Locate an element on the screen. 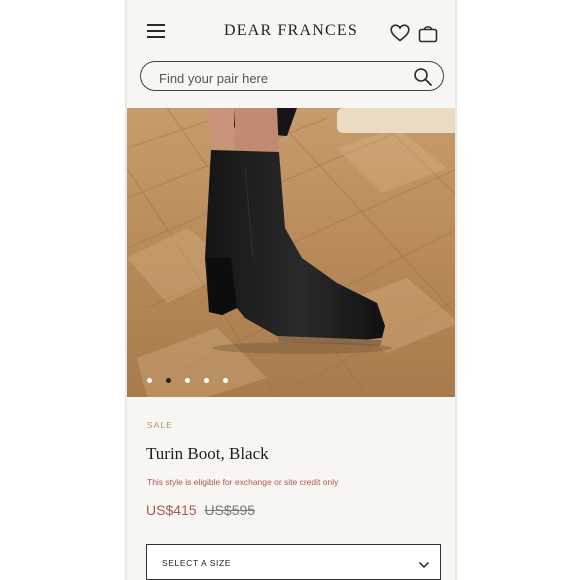 Image resolution: width=580 pixels, height=580 pixels. heart-icon is located at coordinates (400, 33).